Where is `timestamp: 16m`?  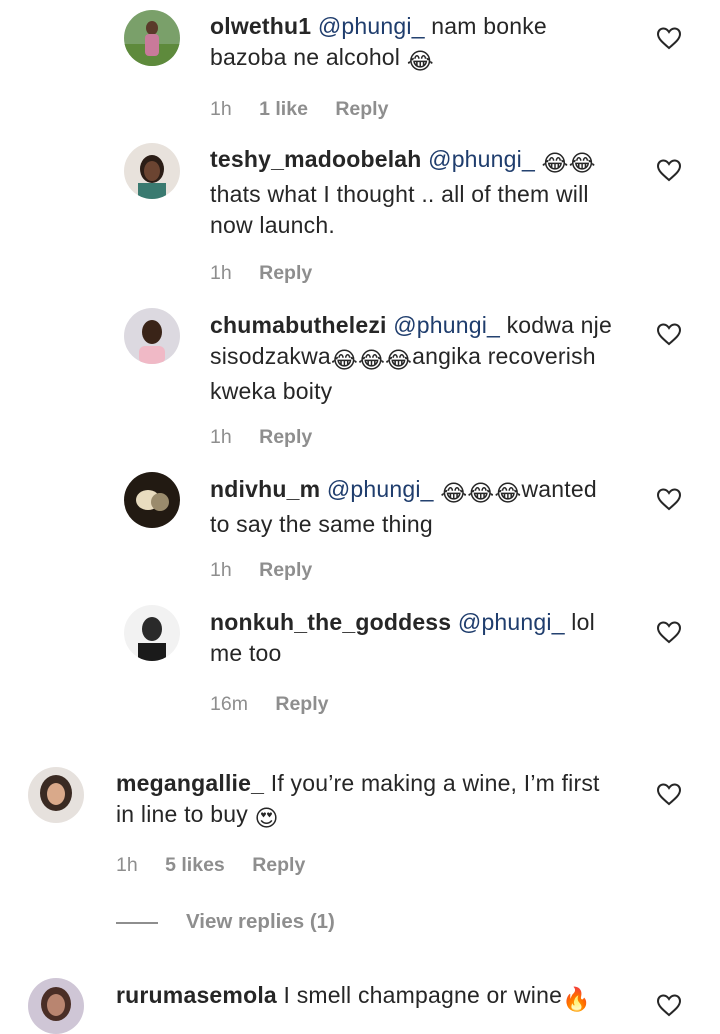 timestamp: 16m is located at coordinates (229, 704).